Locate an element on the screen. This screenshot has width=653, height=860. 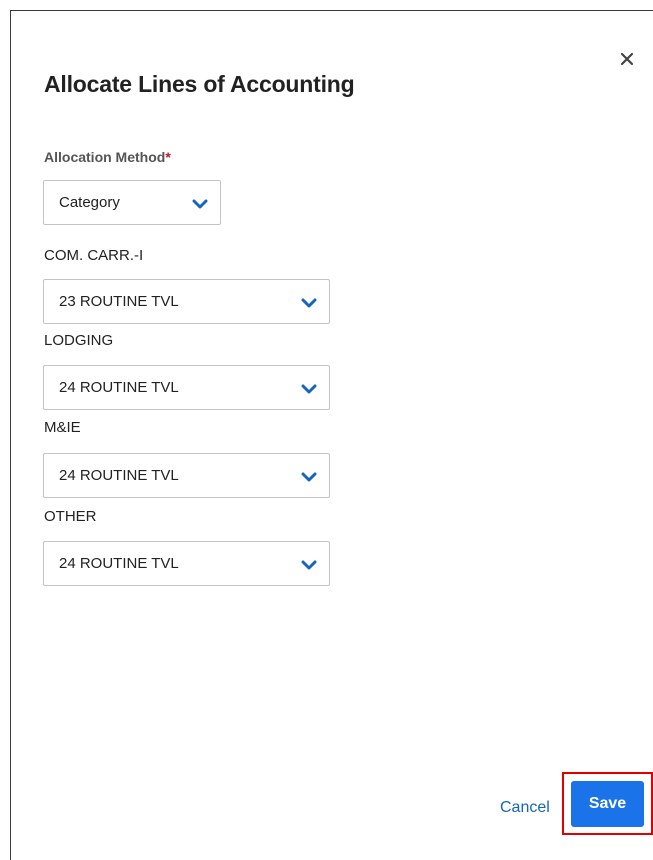
allocation-method-label-text: Allocation Method is located at coordinates (105, 157).